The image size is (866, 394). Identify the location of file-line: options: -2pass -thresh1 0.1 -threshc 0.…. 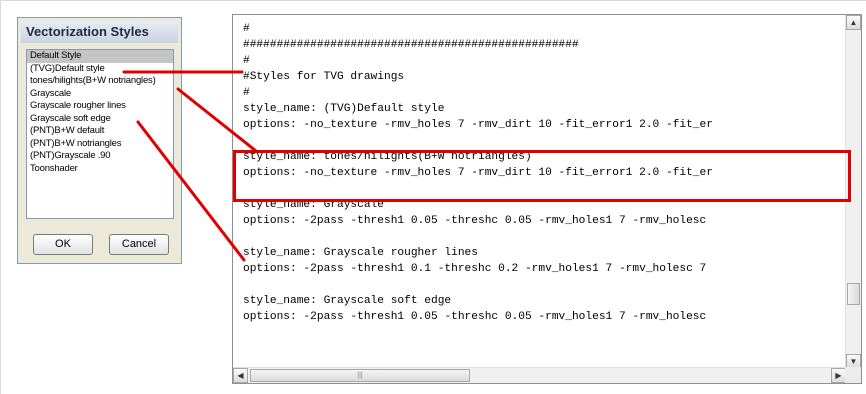
(475, 269).